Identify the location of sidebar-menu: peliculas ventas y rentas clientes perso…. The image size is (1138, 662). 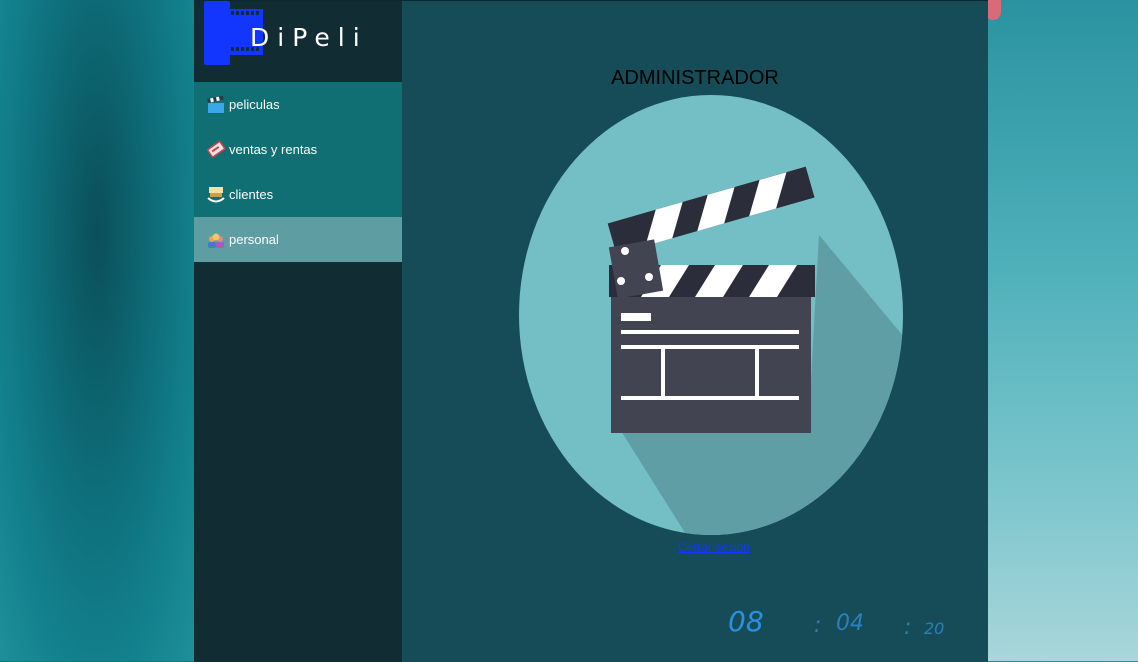
(298, 172).